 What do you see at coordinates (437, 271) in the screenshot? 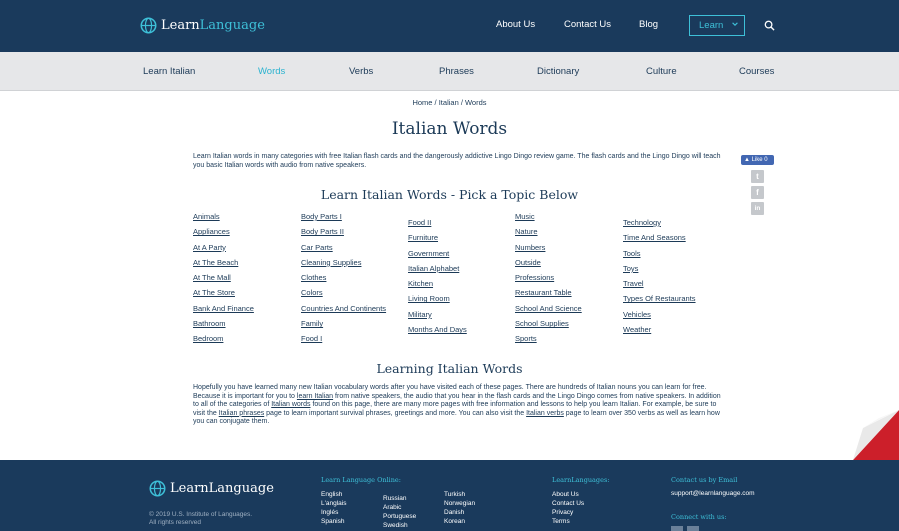
I see `topic-link: Italian Alphabet` at bounding box center [437, 271].